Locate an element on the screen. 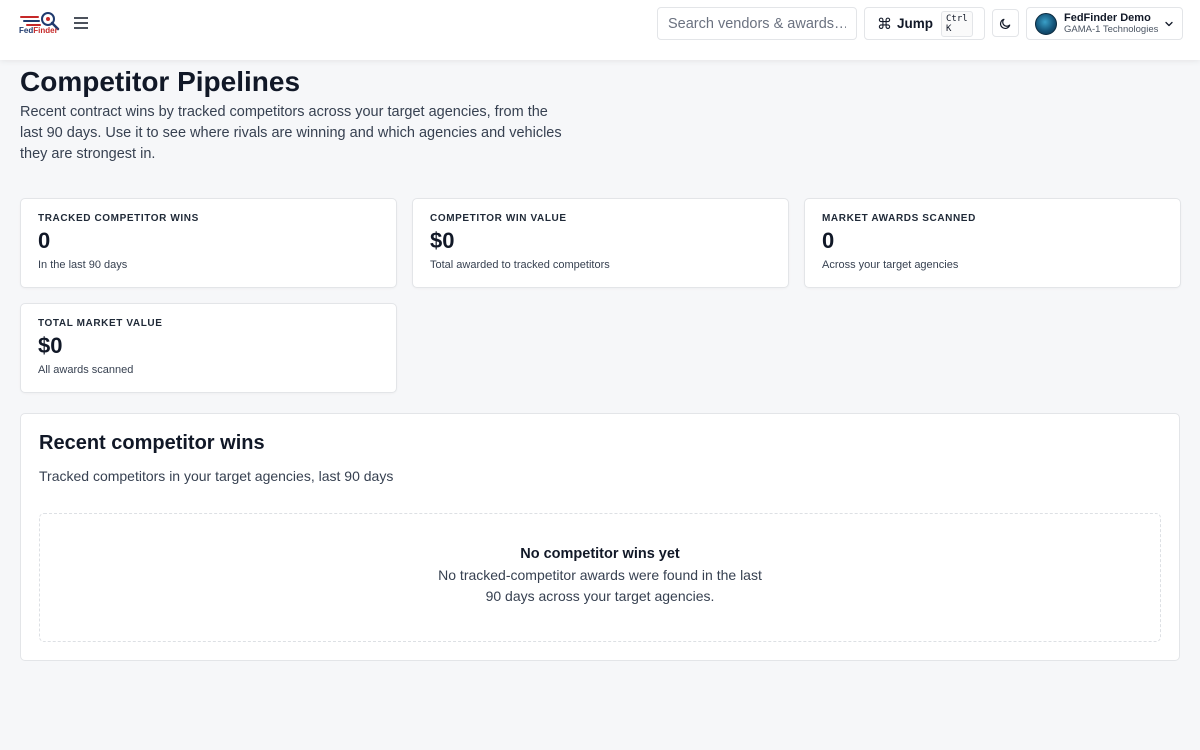 This screenshot has height=750, width=1200. logo-text-accent: Finder is located at coordinates (45, 30).